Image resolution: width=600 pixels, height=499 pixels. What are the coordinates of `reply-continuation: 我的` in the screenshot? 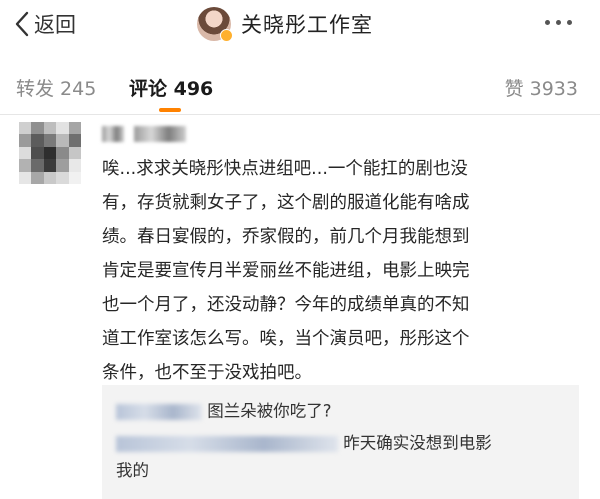 It's located at (132, 470).